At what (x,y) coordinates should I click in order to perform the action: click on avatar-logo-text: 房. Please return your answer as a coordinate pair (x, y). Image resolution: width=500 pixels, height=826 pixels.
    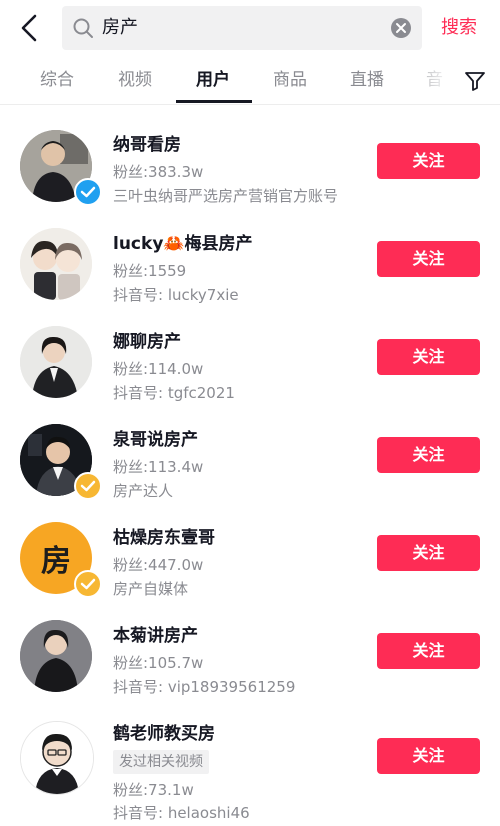
    Looking at the image, I should click on (56, 561).